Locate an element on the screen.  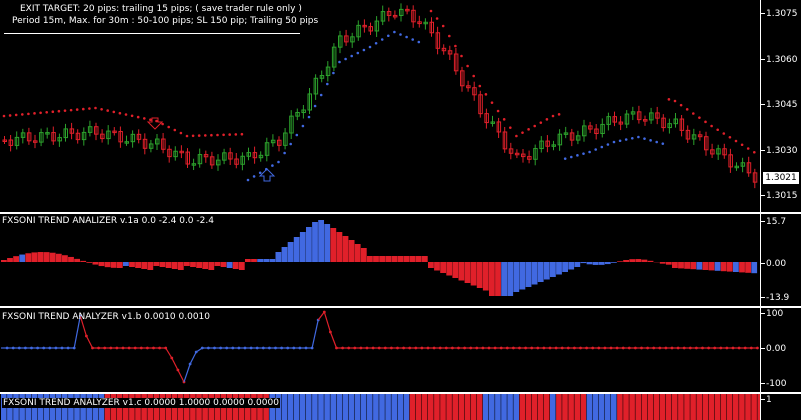
ind-c-tick: 1 is located at coordinates (766, 400).